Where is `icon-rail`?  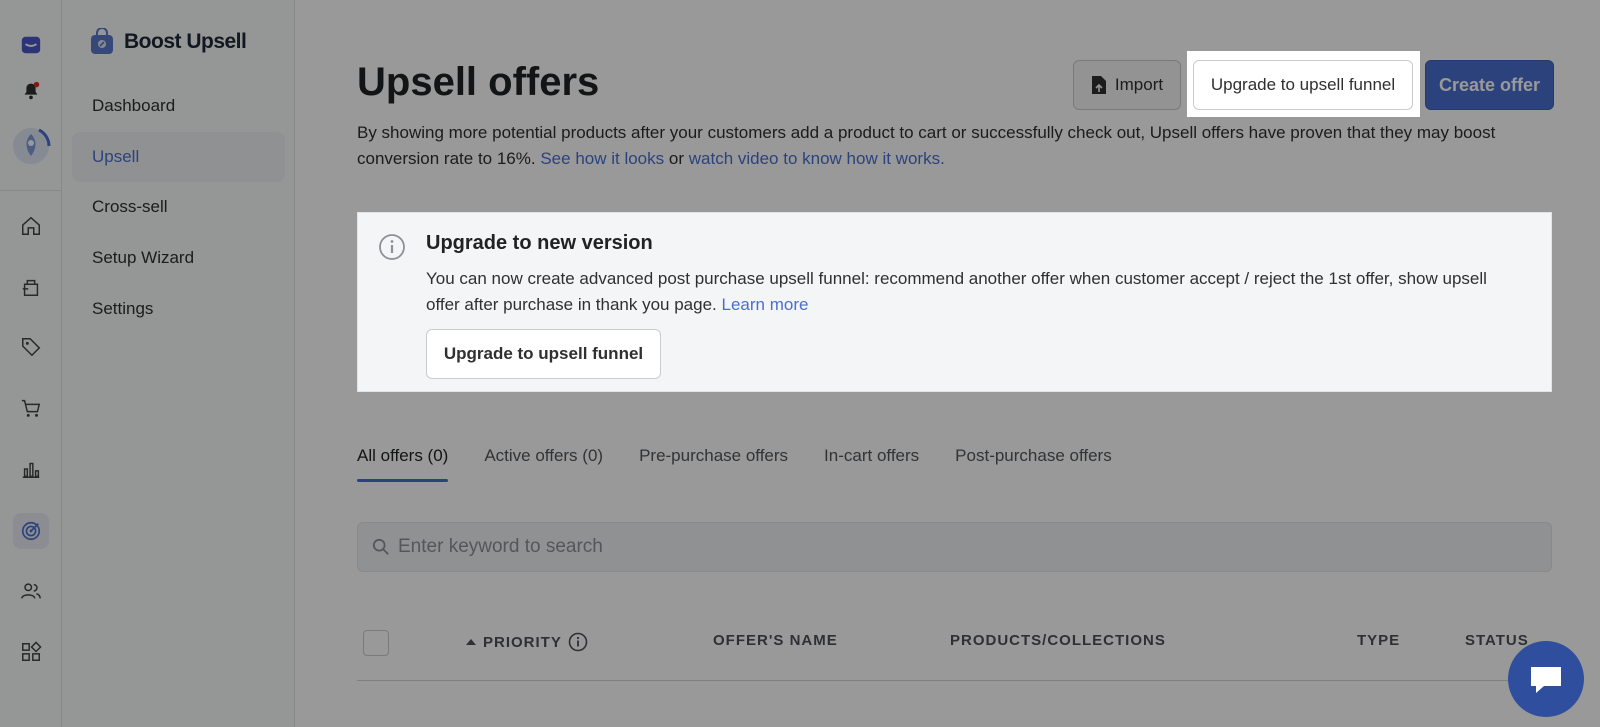
icon-rail is located at coordinates (31, 363).